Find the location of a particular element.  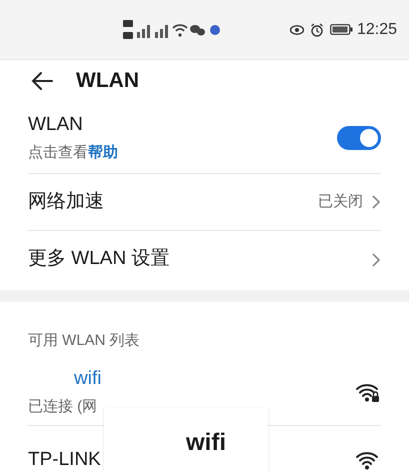

network-name: TP-LINK is located at coordinates (65, 459).